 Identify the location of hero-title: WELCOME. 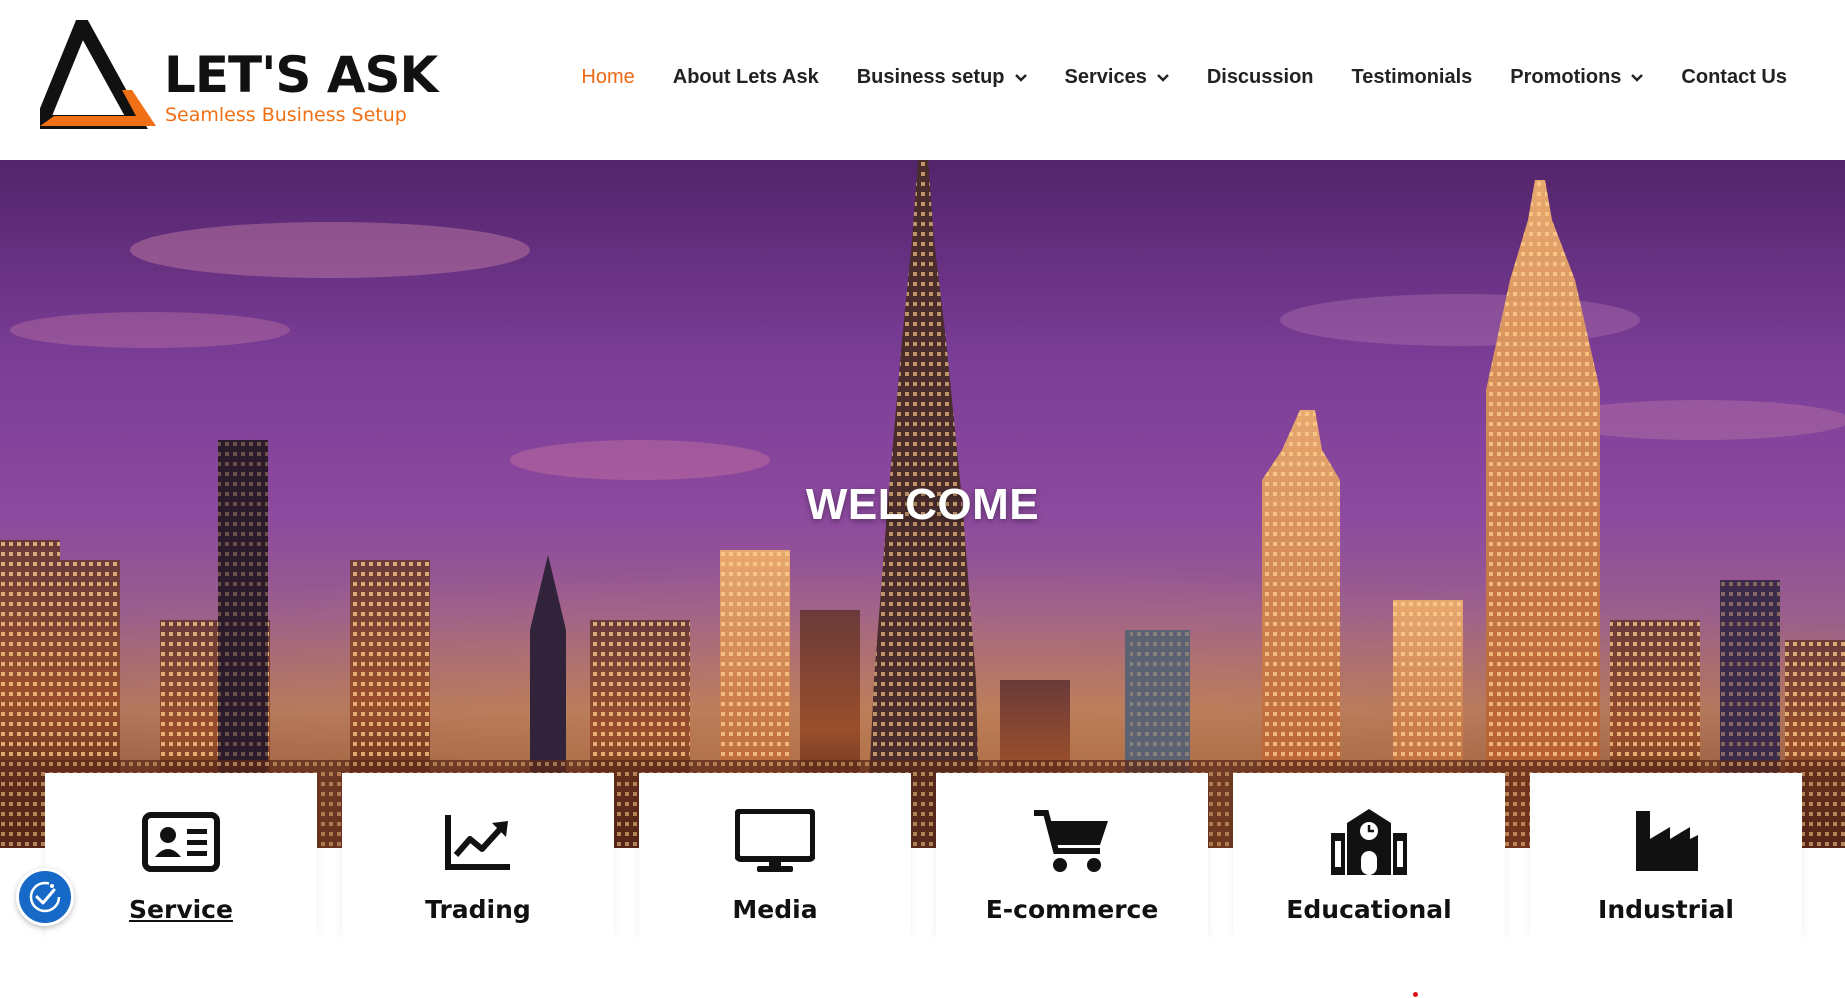
(922, 504).